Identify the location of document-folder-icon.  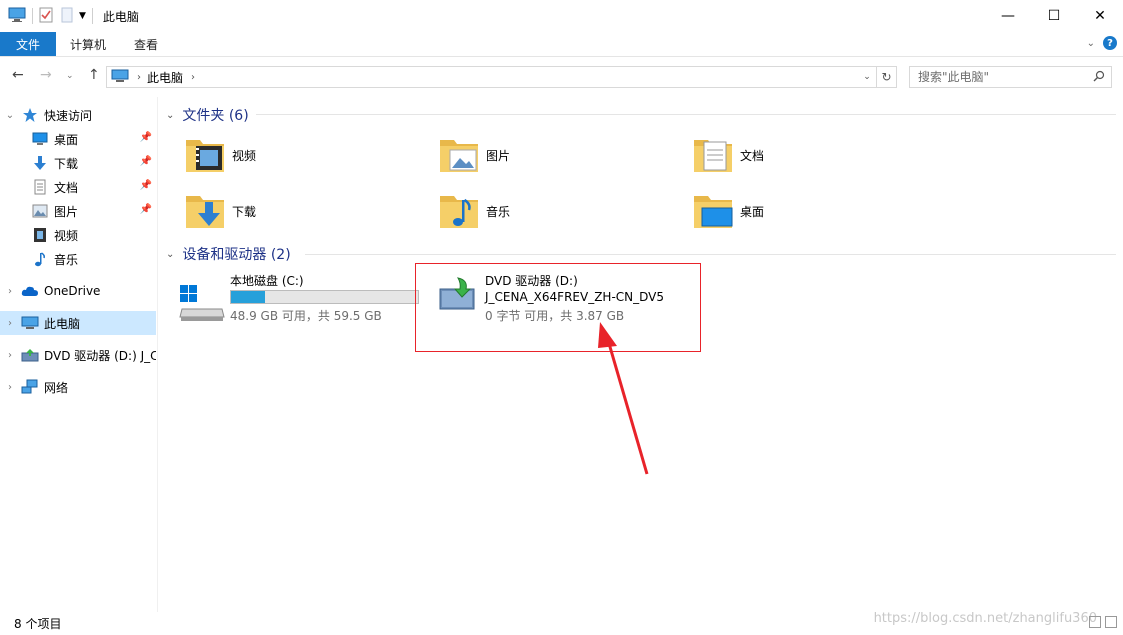
(713, 155).